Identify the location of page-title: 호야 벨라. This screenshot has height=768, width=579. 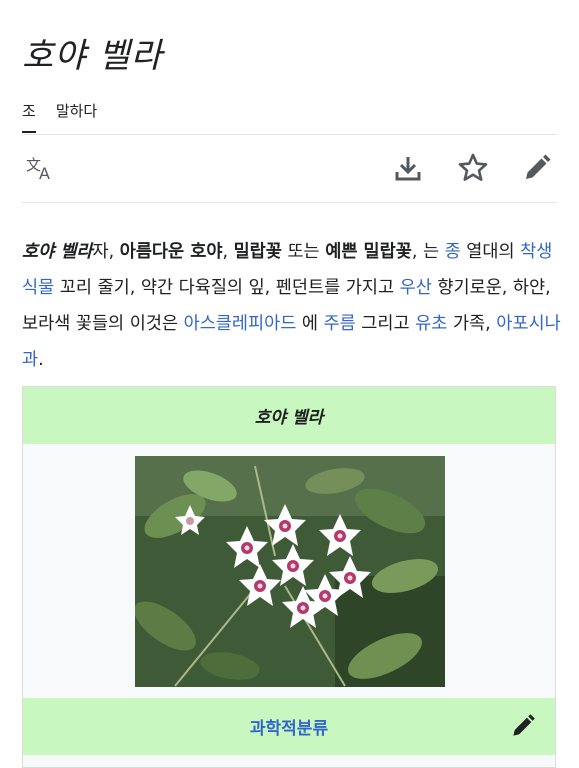
(92, 56).